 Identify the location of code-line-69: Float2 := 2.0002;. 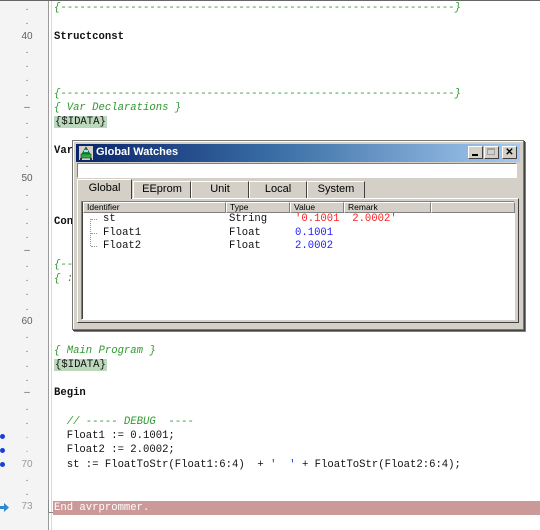
(114, 450).